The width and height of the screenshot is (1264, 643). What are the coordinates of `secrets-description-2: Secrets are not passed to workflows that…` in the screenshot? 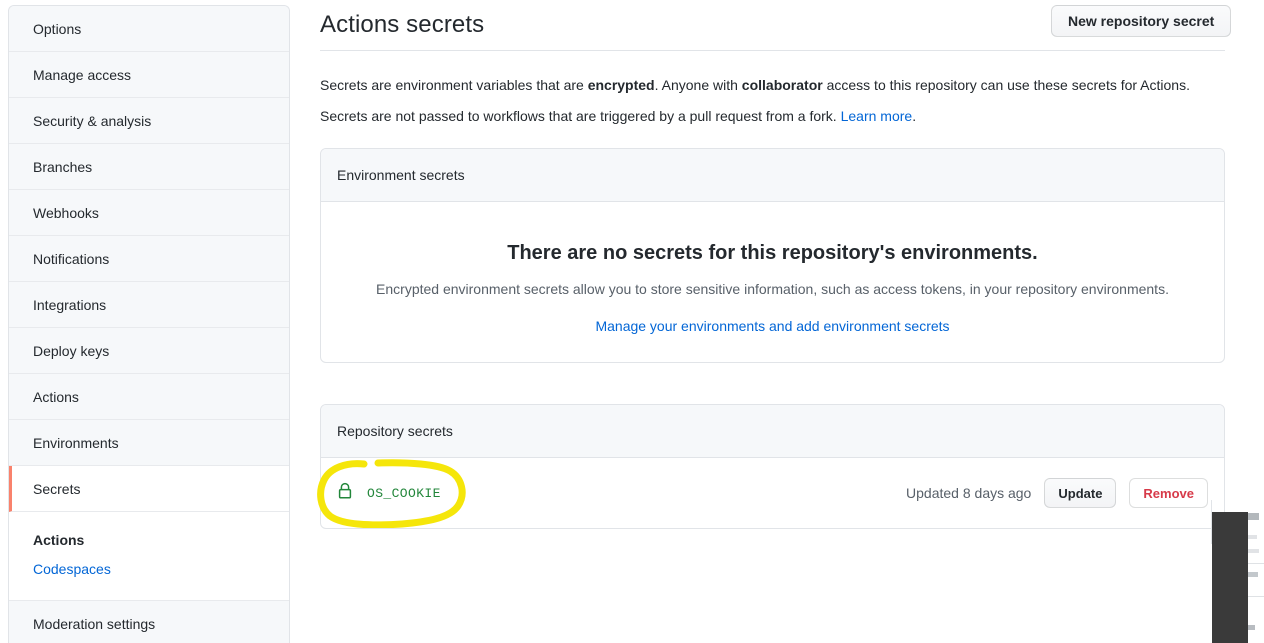 It's located at (772, 116).